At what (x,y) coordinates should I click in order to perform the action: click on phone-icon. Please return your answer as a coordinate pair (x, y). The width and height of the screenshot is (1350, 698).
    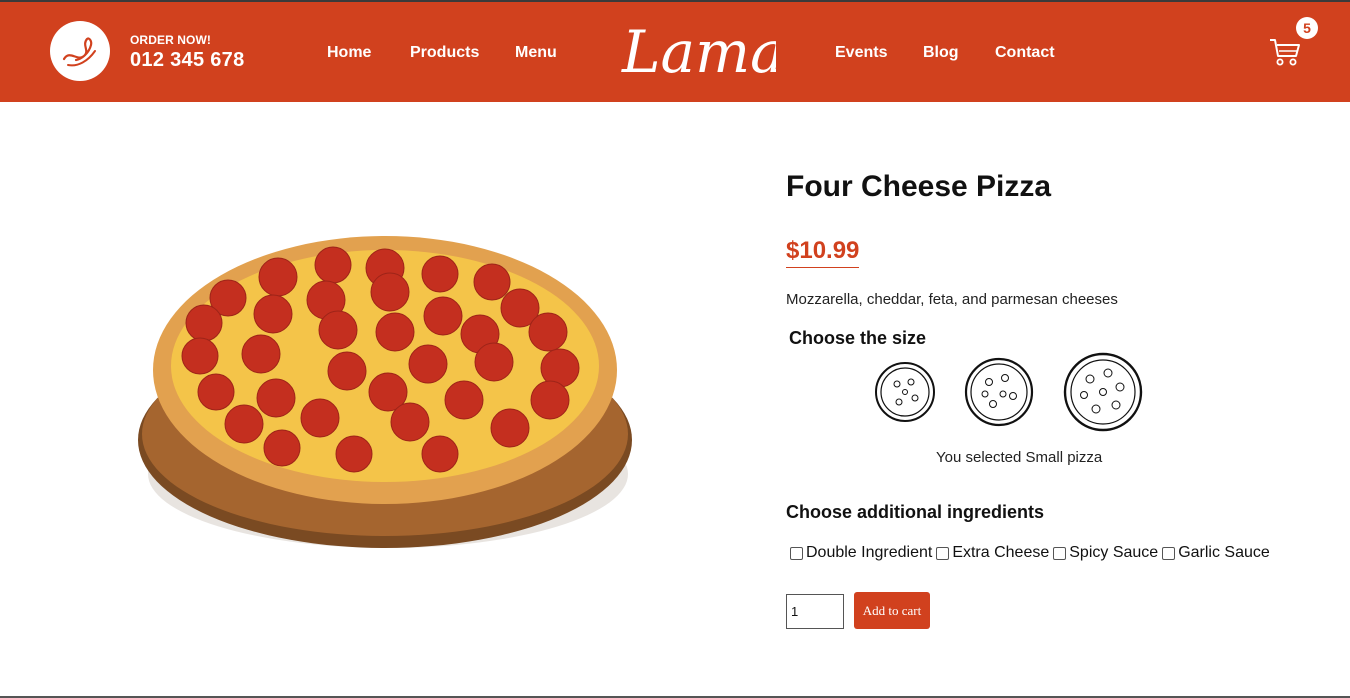
    Looking at the image, I should click on (79, 52).